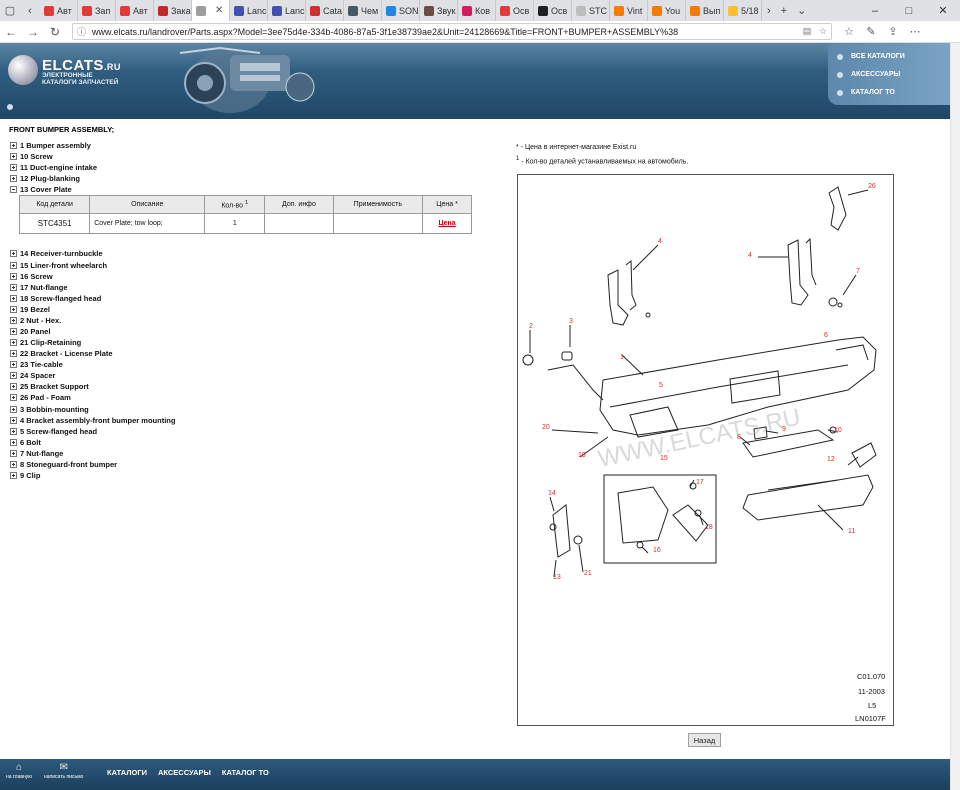 This screenshot has width=960, height=790. What do you see at coordinates (591, 10) in the screenshot?
I see `browser-tab: STC` at bounding box center [591, 10].